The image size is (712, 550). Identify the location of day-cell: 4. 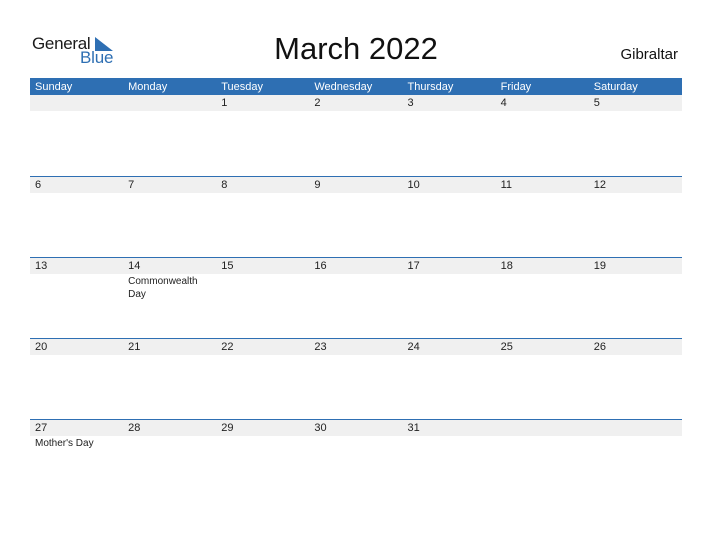
(542, 103).